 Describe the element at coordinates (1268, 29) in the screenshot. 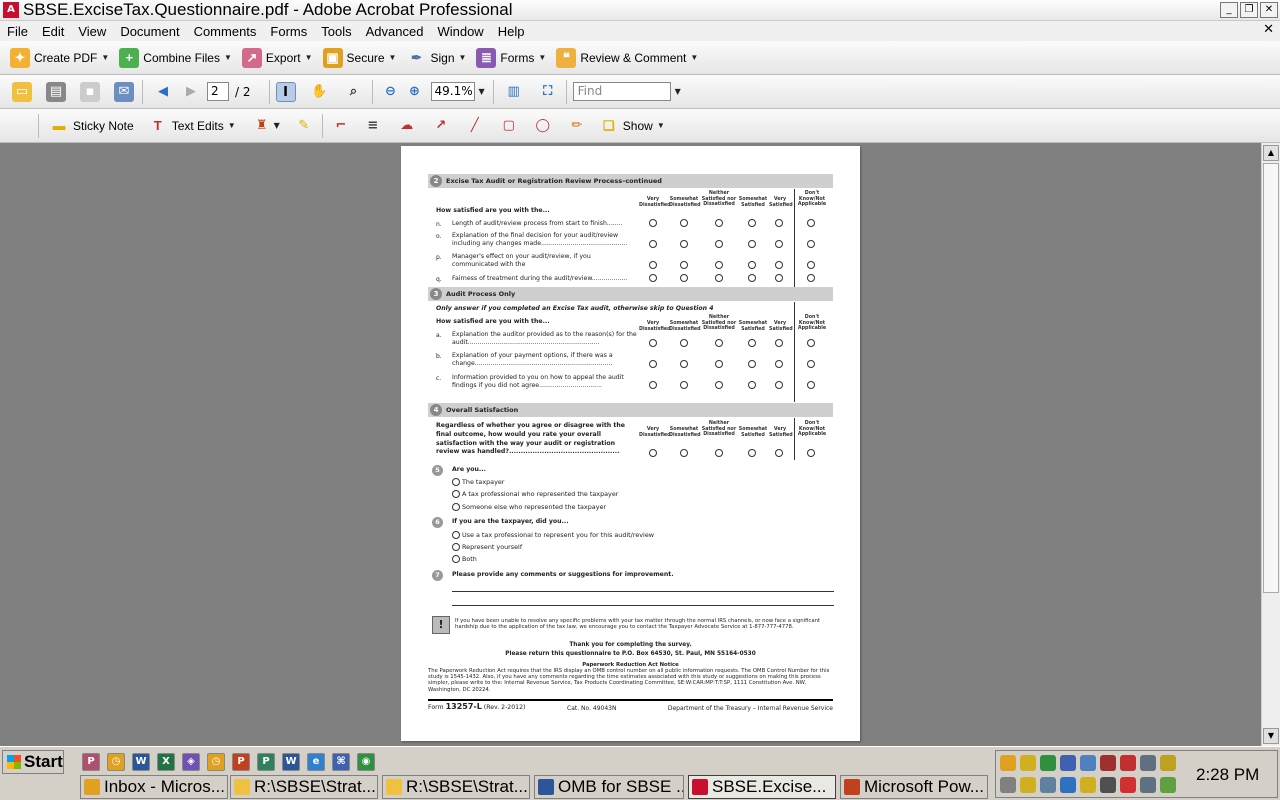

I see `document-close-icon: ✕` at that location.